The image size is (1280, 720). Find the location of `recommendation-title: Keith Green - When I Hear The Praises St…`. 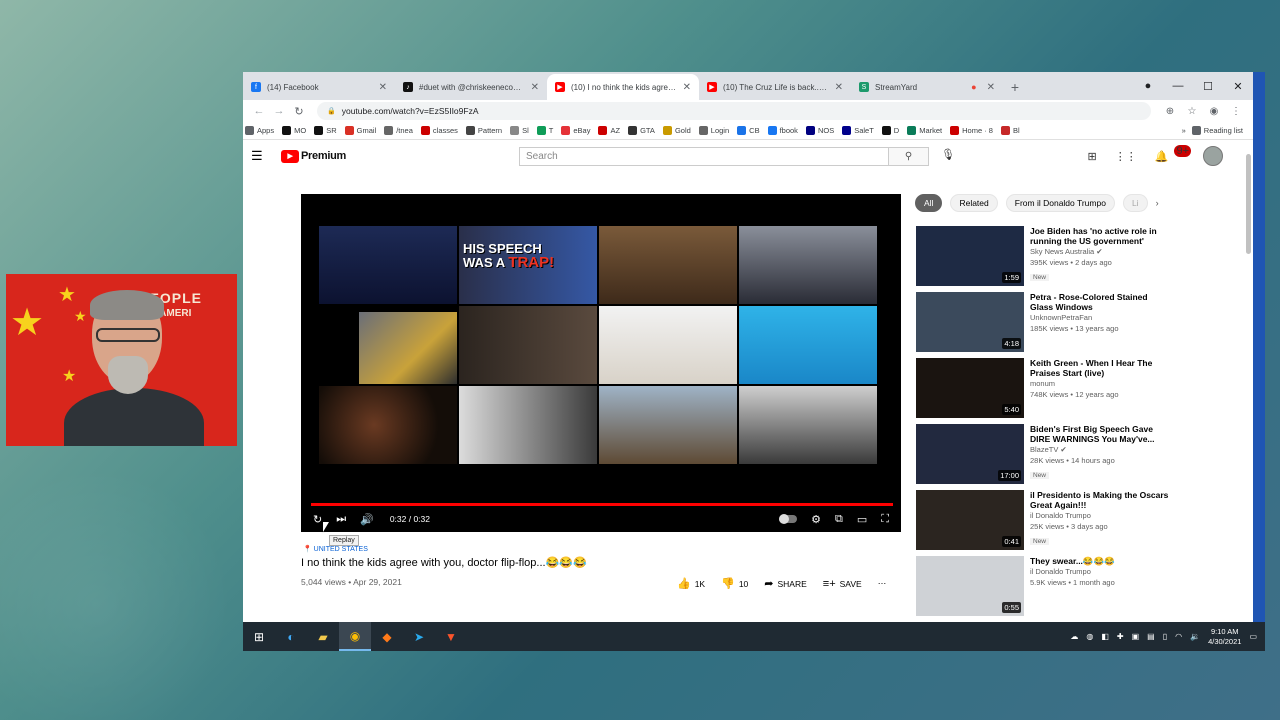

recommendation-title: Keith Green - When I Hear The Praises St… is located at coordinates (1100, 368).